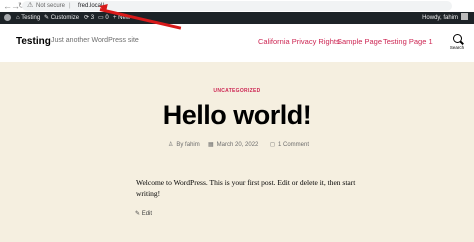  I want to click on address-bar: ⚠ Not secure | fred.local/, so click(237, 6).